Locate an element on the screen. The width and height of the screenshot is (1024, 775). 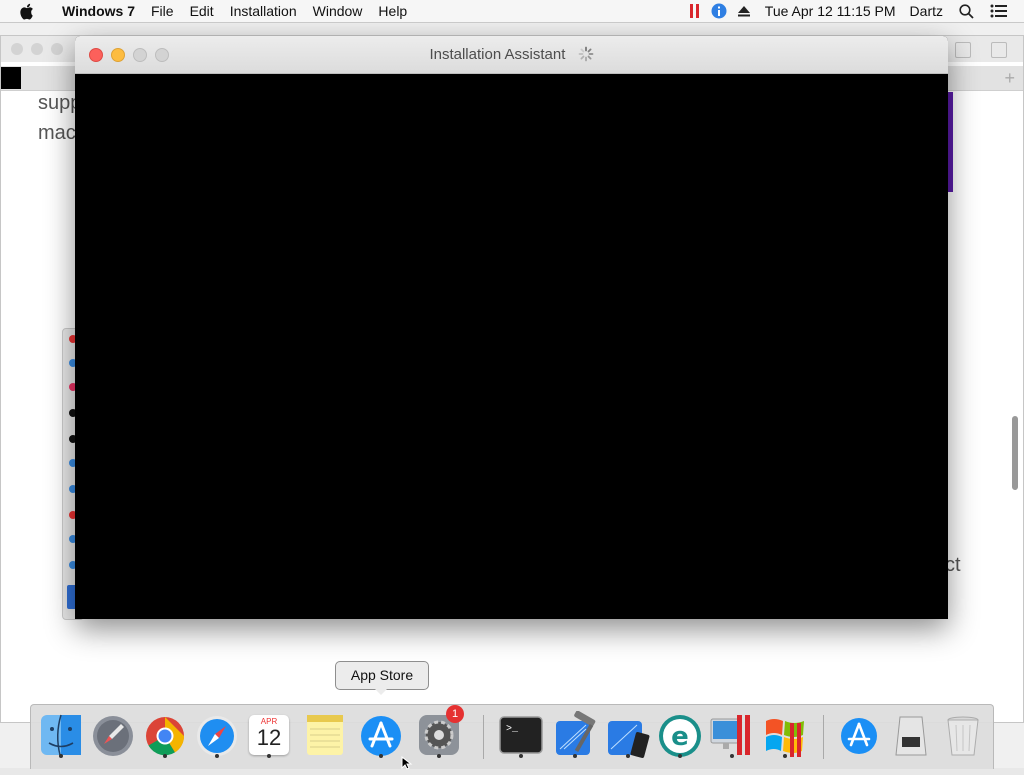
menu-help: Help is located at coordinates (392, 11).